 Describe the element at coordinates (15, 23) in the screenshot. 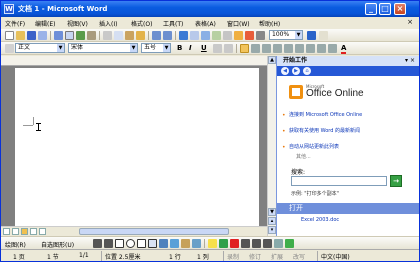

I see `menu-file: 文件(F)` at that location.